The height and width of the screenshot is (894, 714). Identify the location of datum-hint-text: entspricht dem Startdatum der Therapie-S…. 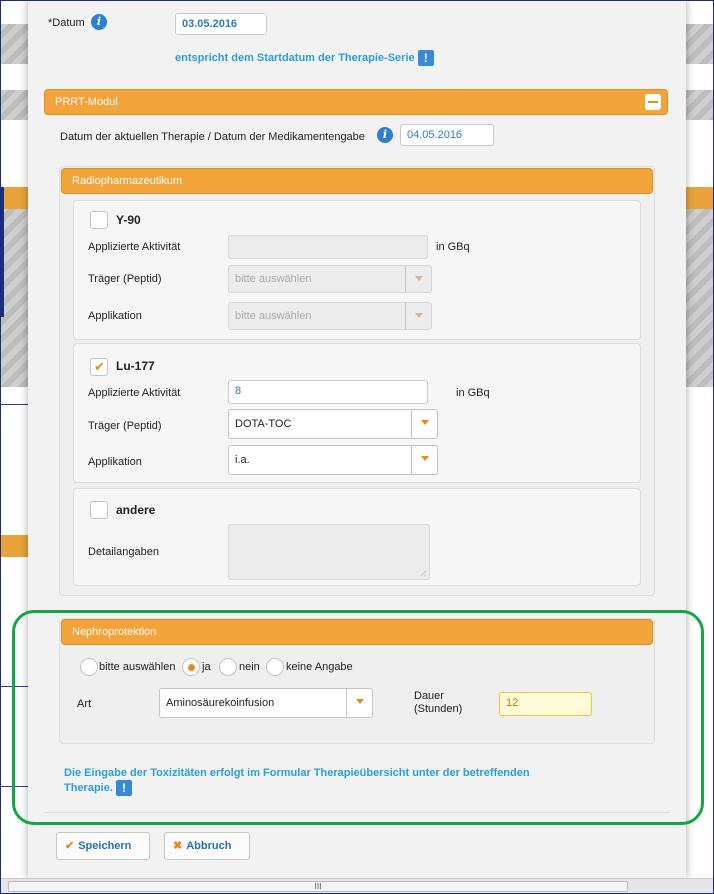
(295, 57).